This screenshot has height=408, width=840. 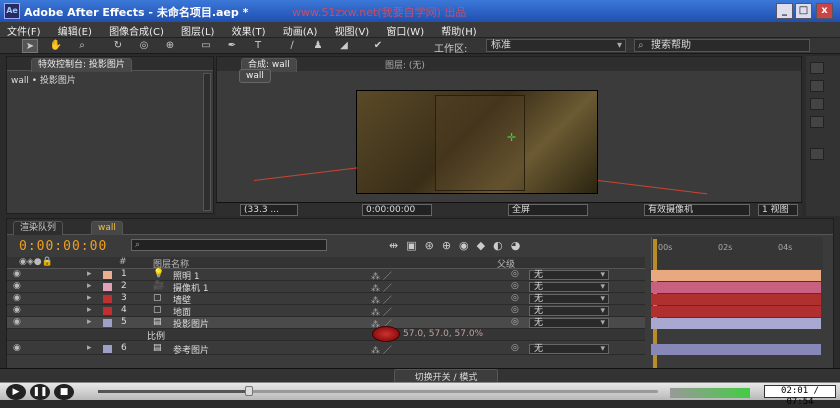 I want to click on stopwatch-icon, so click(x=386, y=334).